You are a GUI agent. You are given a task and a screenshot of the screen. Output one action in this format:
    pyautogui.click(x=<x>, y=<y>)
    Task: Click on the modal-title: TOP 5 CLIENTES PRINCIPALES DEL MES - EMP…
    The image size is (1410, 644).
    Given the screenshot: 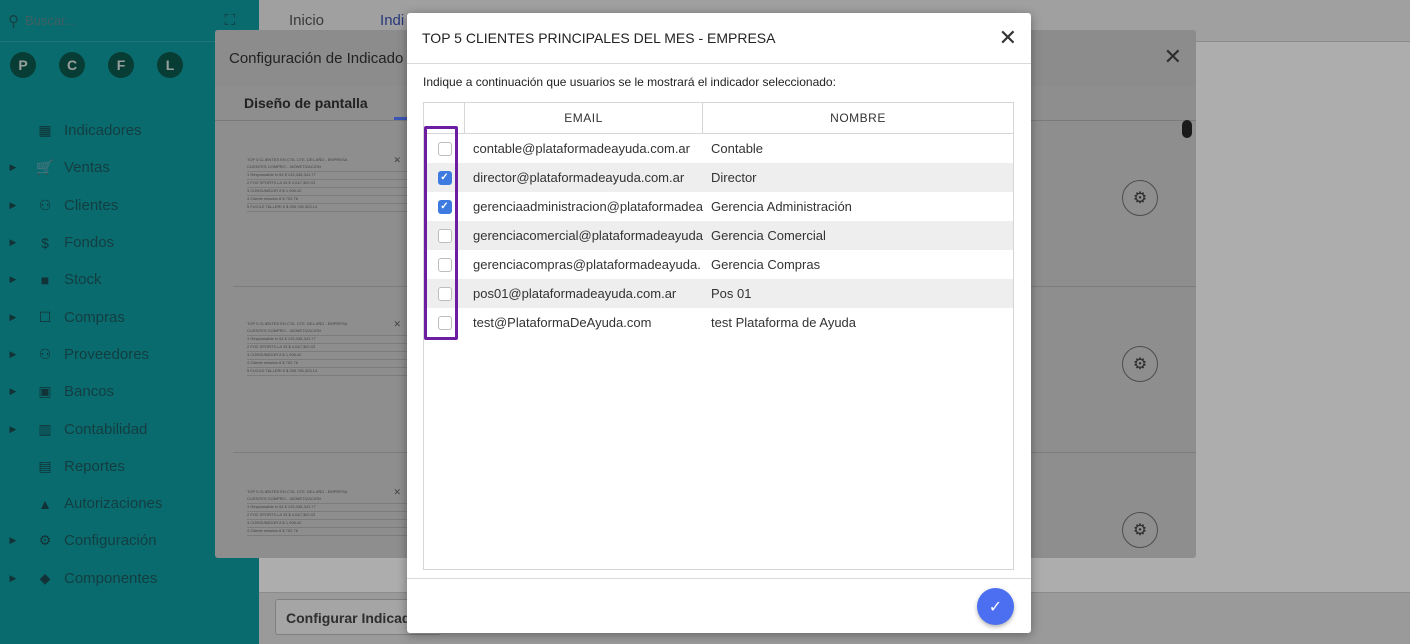 What is the action you would take?
    pyautogui.click(x=719, y=38)
    